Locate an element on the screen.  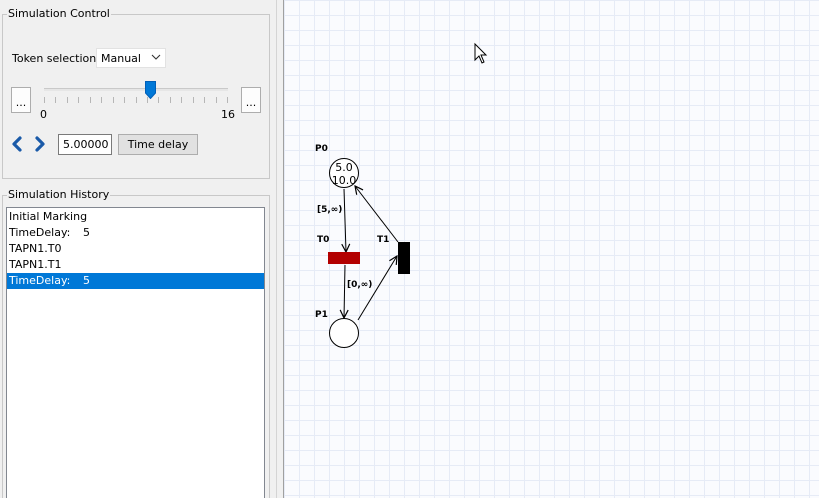
time-slider-thumb is located at coordinates (150, 90).